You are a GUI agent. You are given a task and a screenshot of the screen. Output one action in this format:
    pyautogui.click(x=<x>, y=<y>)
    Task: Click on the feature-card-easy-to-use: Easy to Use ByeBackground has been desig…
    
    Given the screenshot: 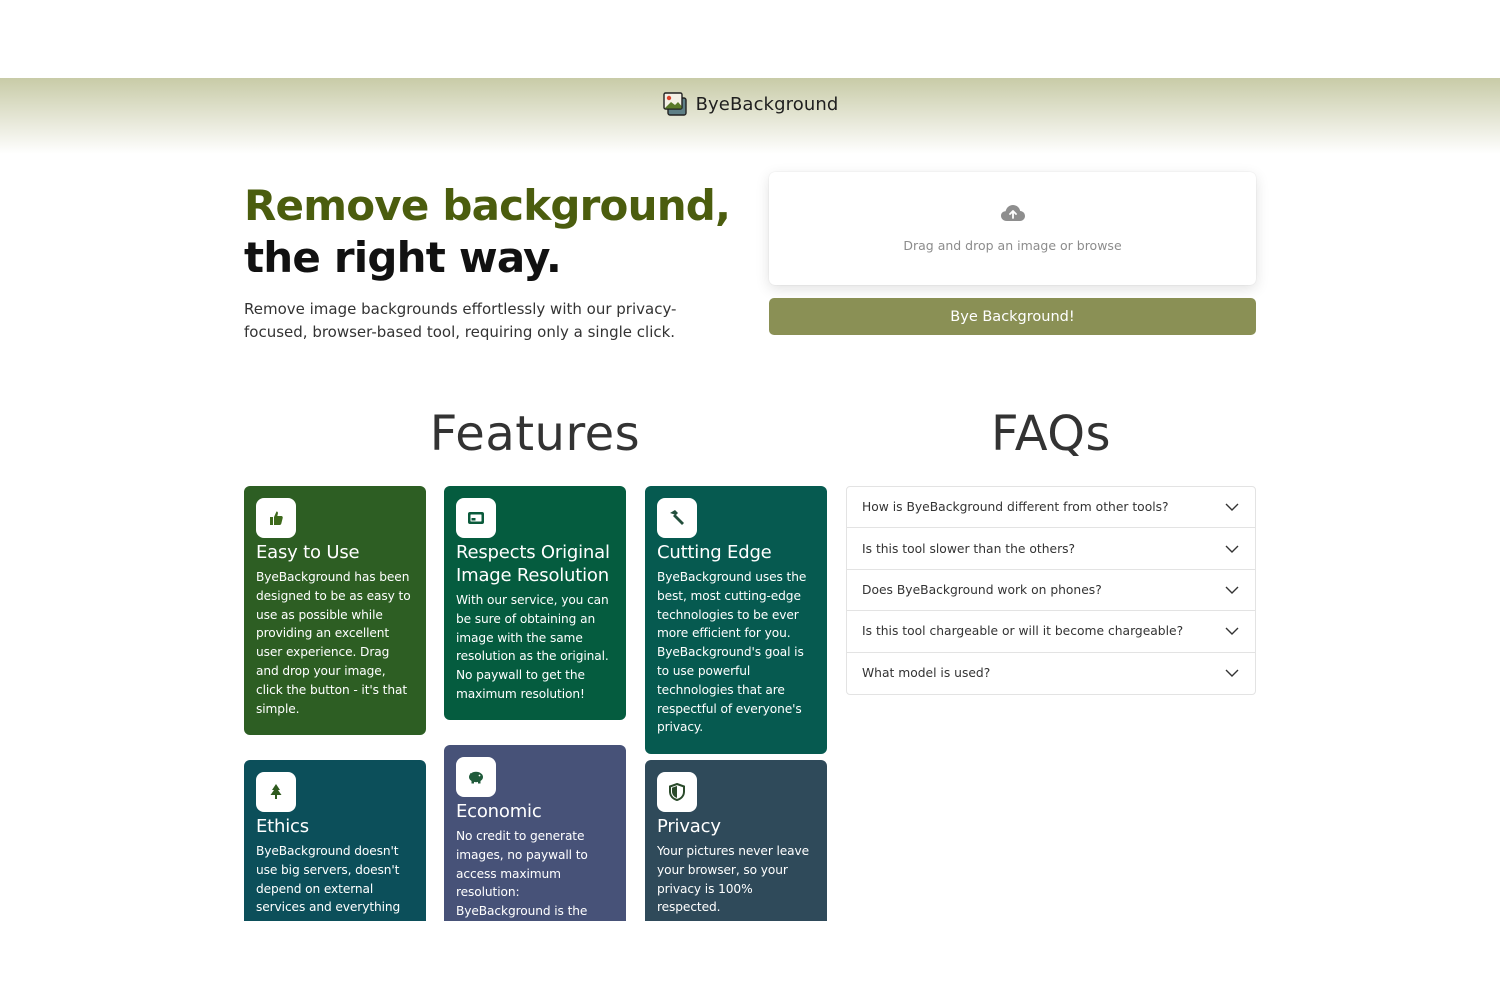 What is the action you would take?
    pyautogui.click(x=335, y=610)
    